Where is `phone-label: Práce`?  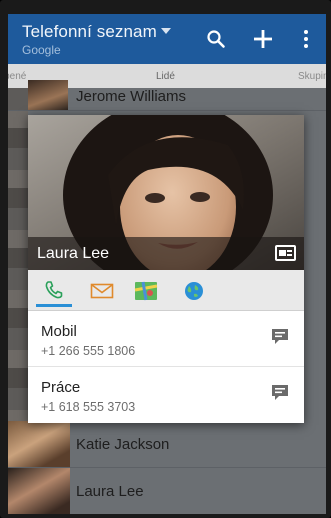
phone-label: Práce is located at coordinates (61, 387).